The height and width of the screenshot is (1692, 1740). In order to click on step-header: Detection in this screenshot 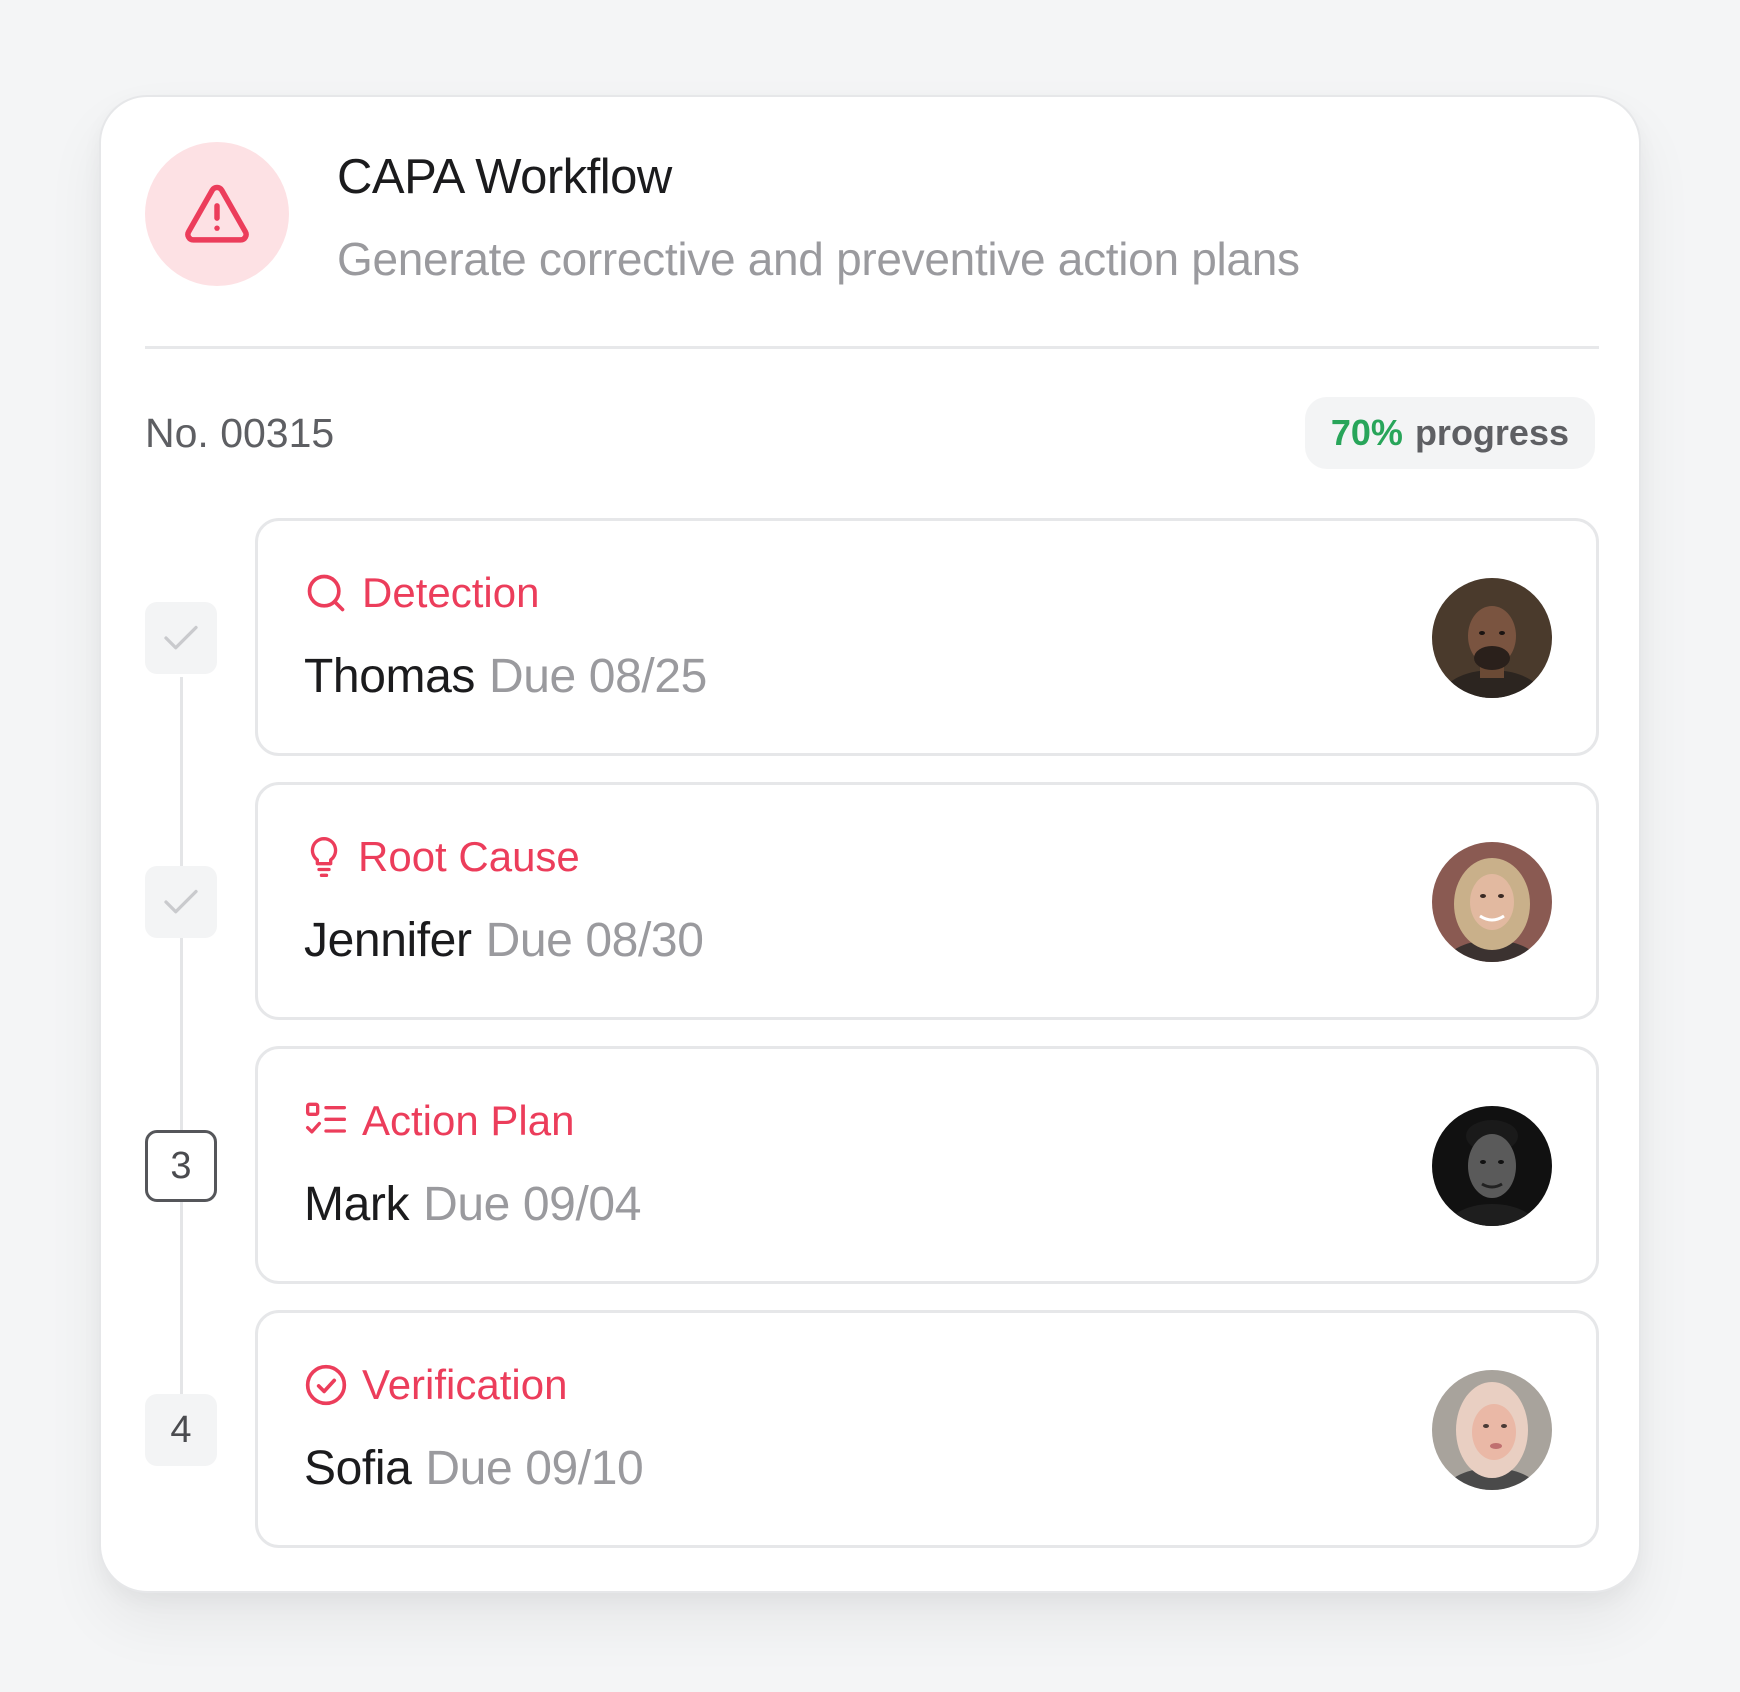, I will do `click(421, 593)`.